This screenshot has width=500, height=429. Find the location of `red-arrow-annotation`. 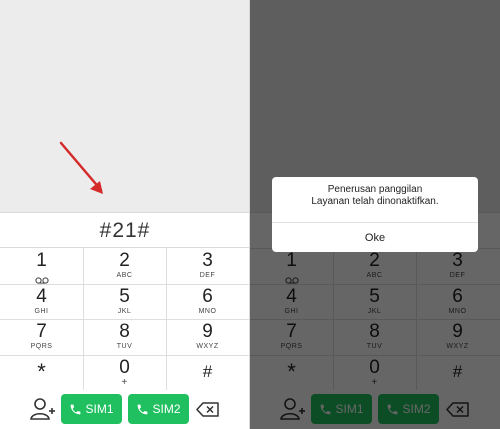

red-arrow-annotation is located at coordinates (81, 167).